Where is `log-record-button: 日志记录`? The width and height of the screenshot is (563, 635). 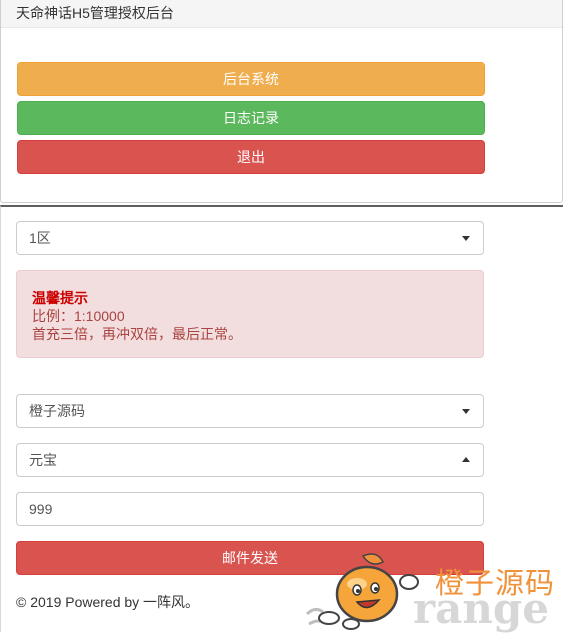 log-record-button: 日志记录 is located at coordinates (251, 118).